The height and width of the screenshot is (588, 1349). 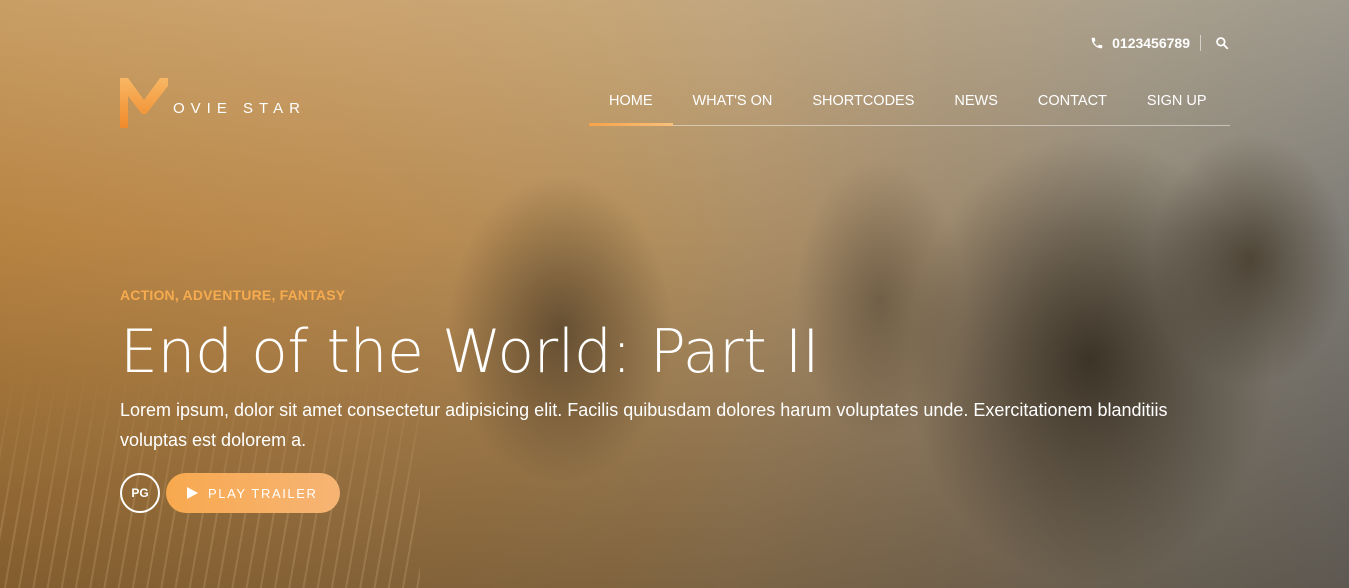 I want to click on nav-item-sign-up: SIGN UP, so click(x=1177, y=105).